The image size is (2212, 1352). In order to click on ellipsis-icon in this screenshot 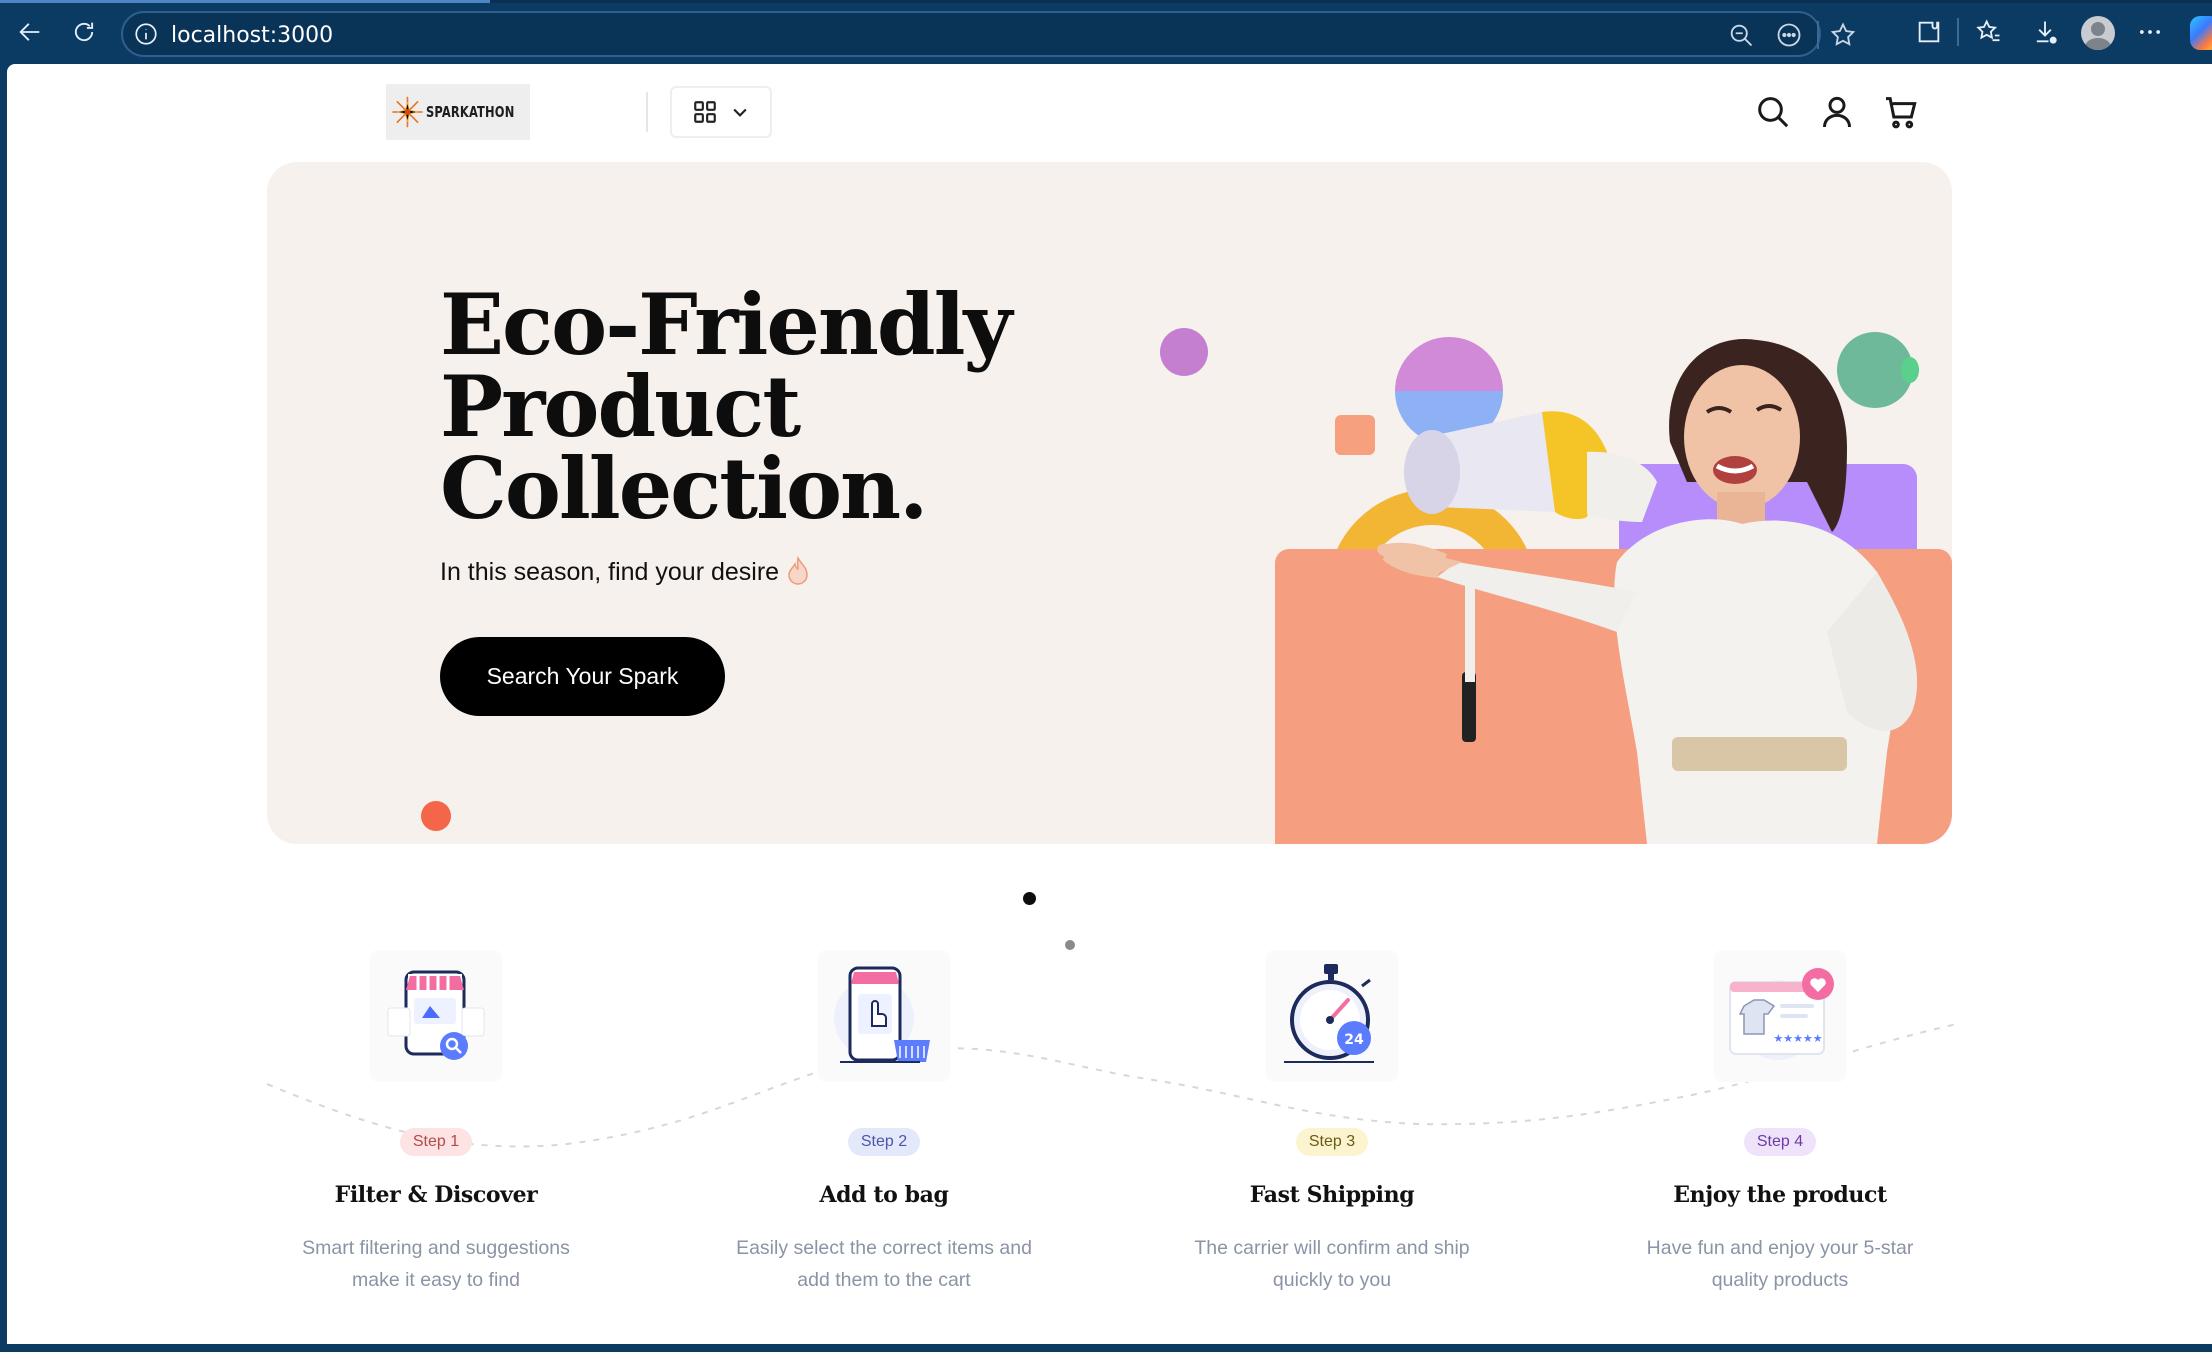, I will do `click(2150, 32)`.